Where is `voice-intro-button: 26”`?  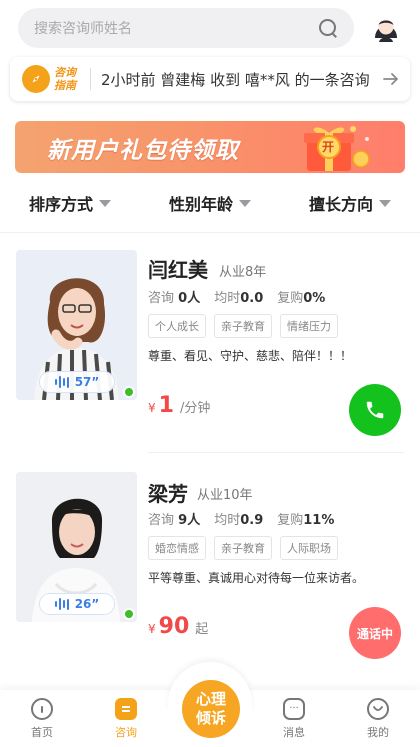 voice-intro-button: 26” is located at coordinates (77, 604).